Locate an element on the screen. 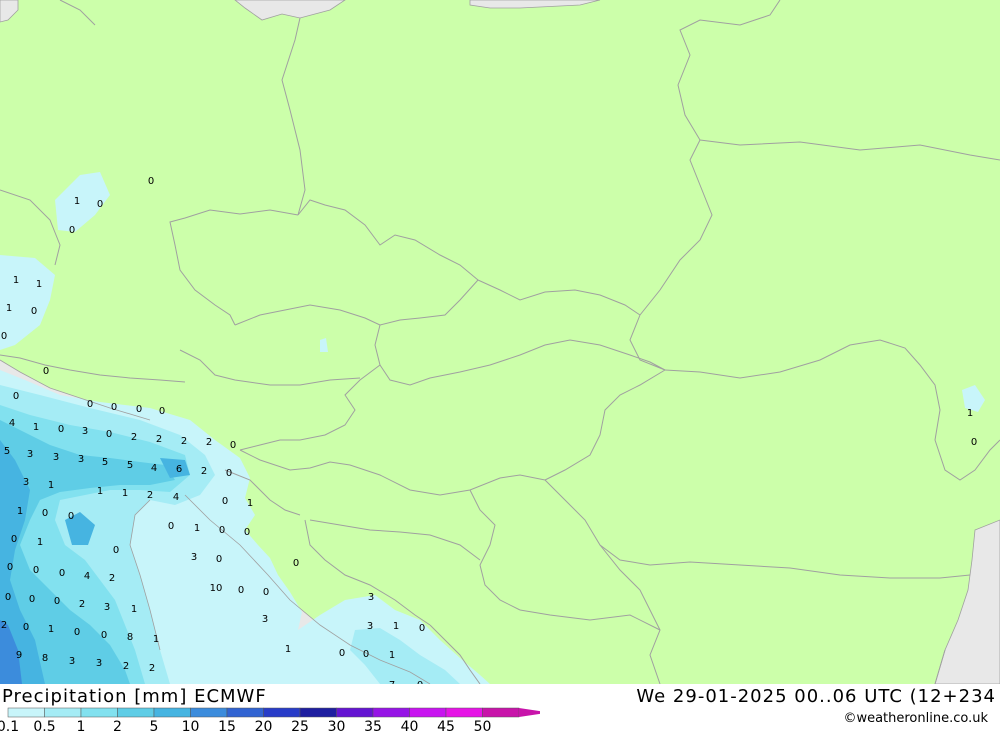 Image resolution: width=1000 pixels, height=733 pixels. precip-value-label: 8 is located at coordinates (45, 658).